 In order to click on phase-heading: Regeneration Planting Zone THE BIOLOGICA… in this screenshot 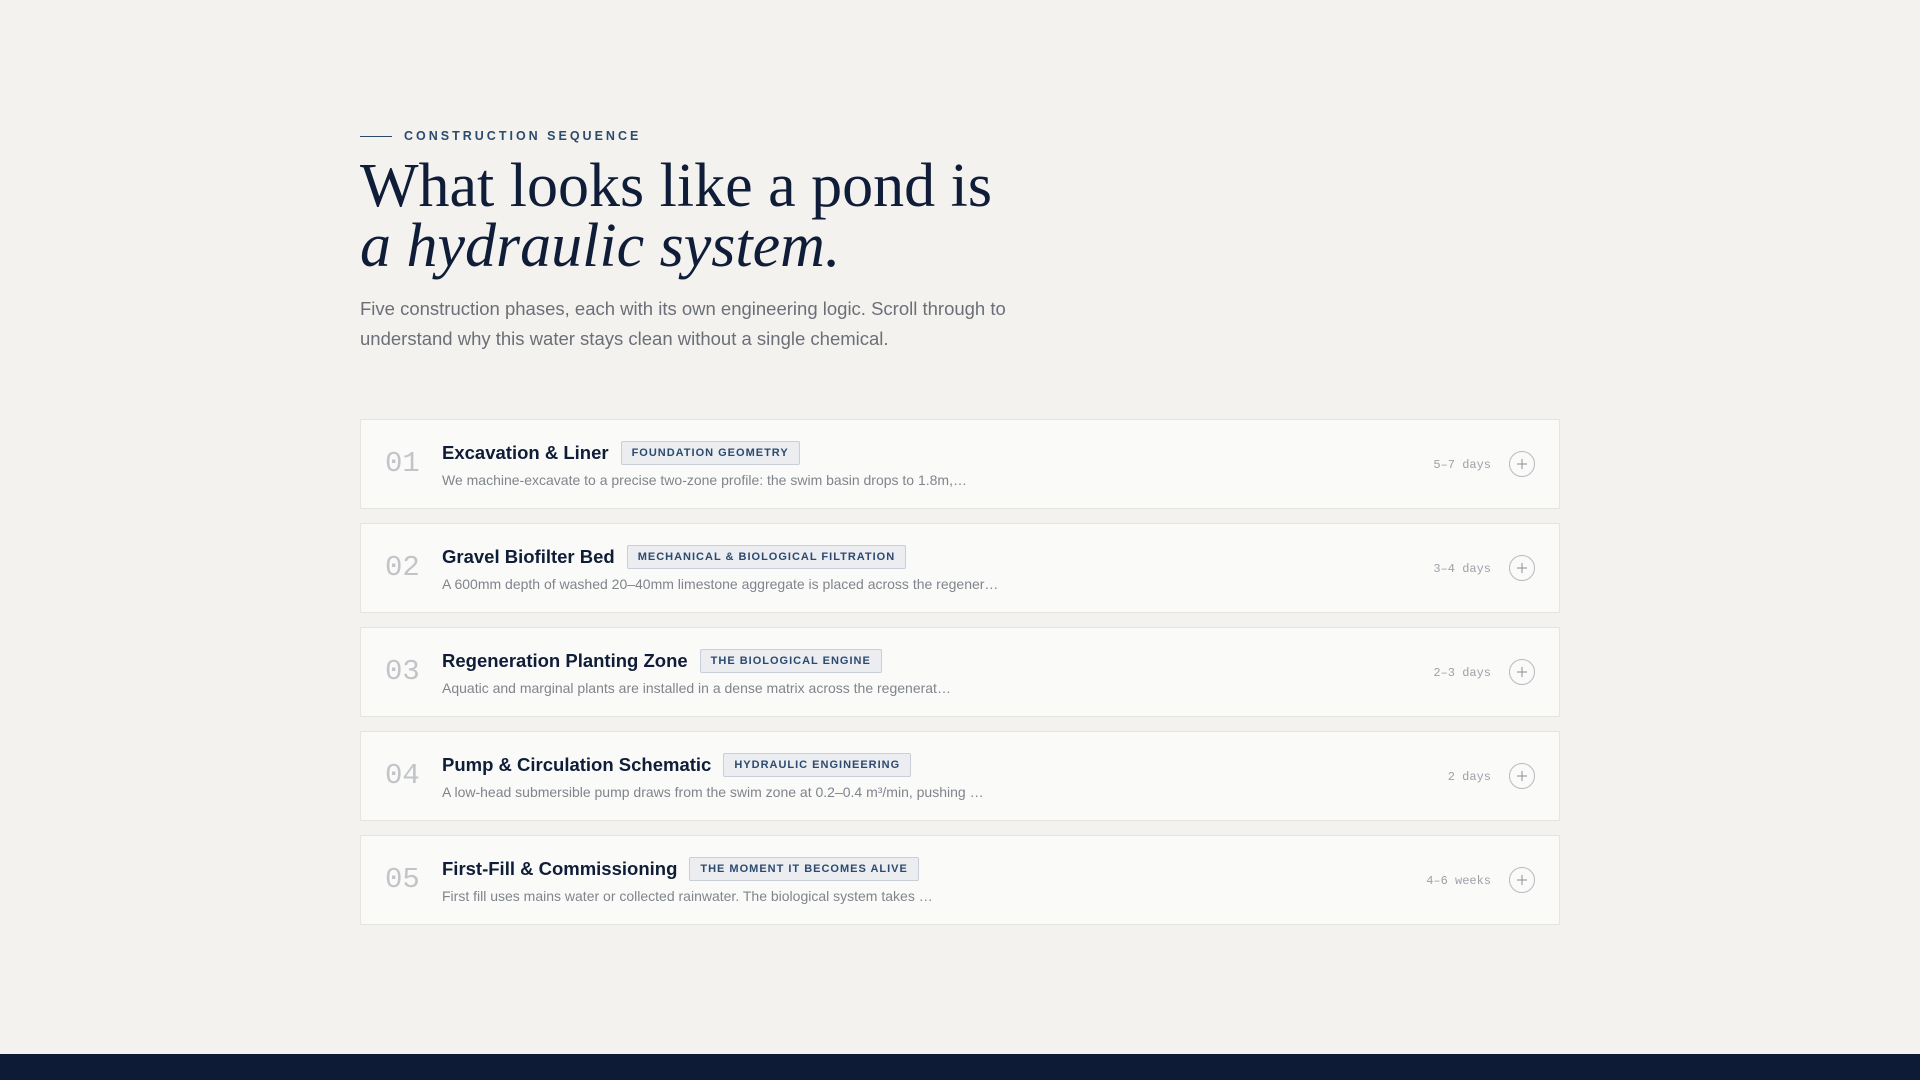, I will do `click(662, 661)`.